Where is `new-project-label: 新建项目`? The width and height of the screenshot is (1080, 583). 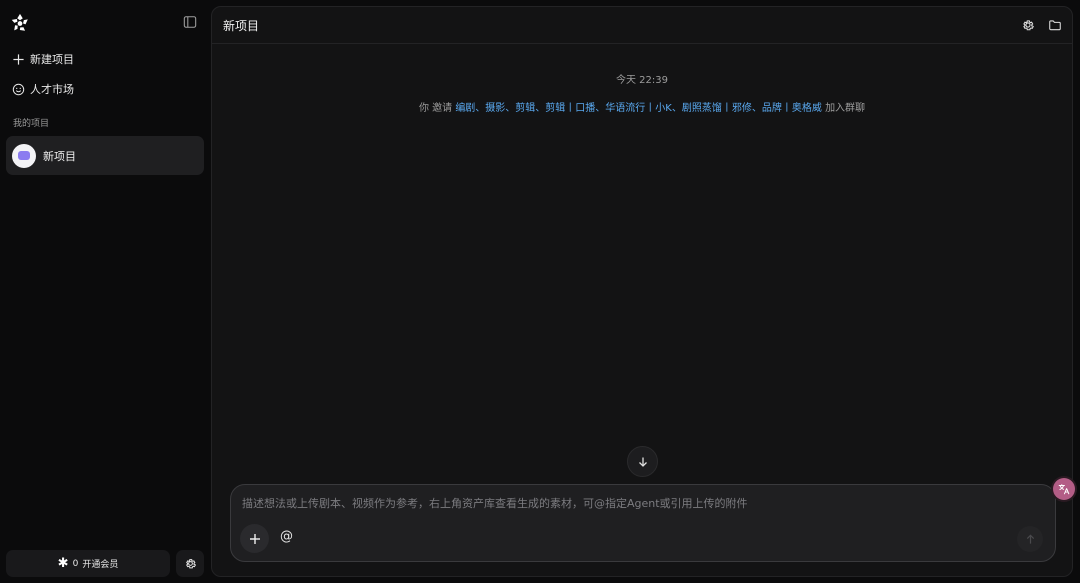
new-project-label: 新建项目 is located at coordinates (52, 59).